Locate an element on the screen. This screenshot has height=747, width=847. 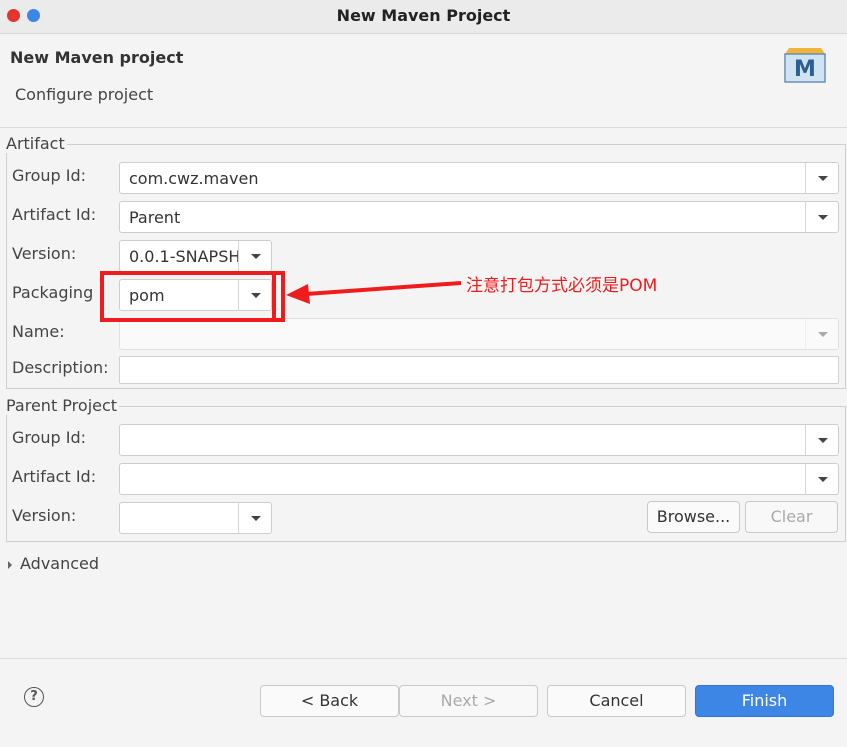
wizard-header: New Maven project Configure project M is located at coordinates (423, 81).